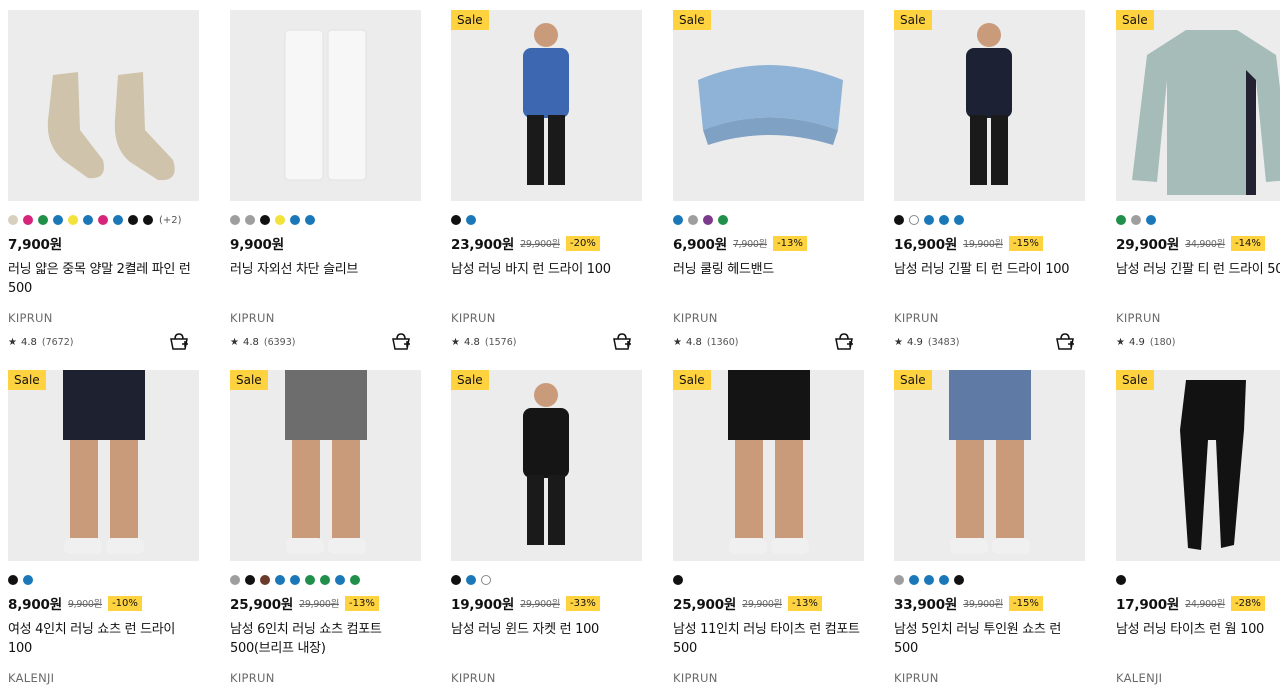 The width and height of the screenshot is (1280, 685). I want to click on product-name: 러닝 얇은 중목 양말 2켤레 파인 런 500, so click(104, 279).